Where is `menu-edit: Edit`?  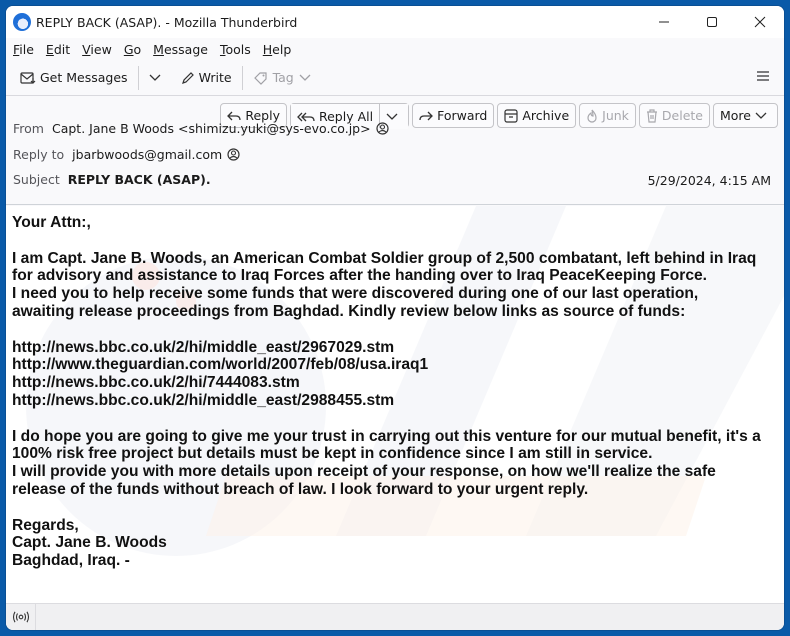 menu-edit: Edit is located at coordinates (58, 49).